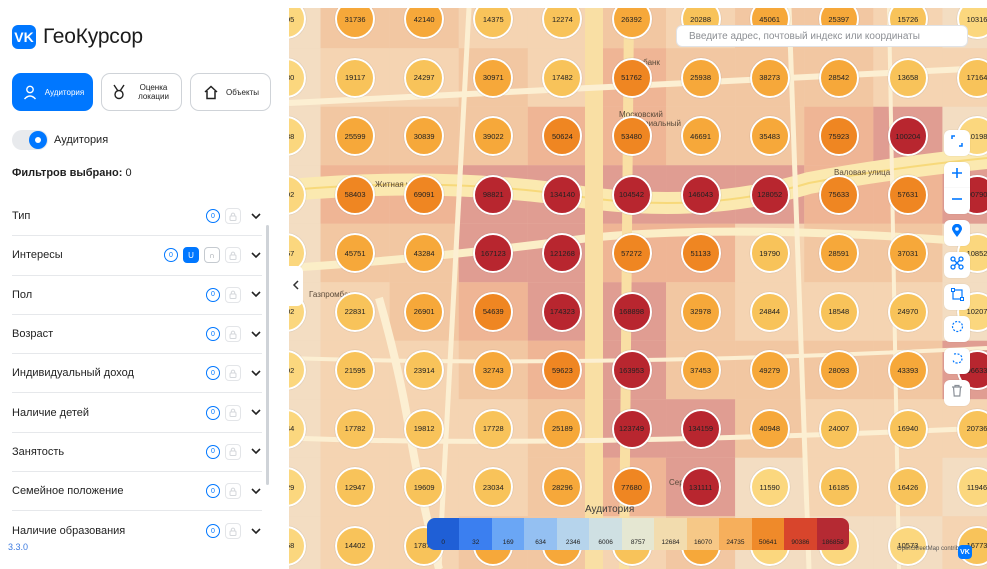 This screenshot has height=569, width=987. Describe the element at coordinates (907, 370) in the screenshot. I see `audience-bubble: 43393` at that location.